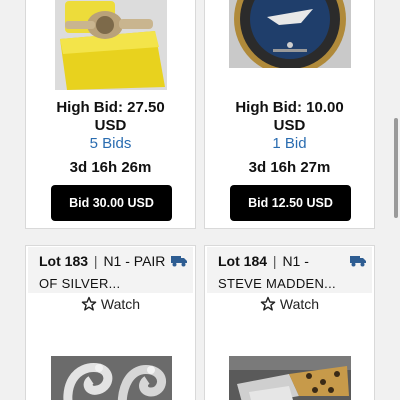 The height and width of the screenshot is (400, 400). I want to click on time-remaining: 3d 16h 26m, so click(110, 167).